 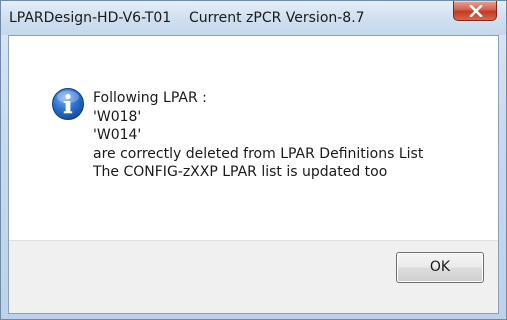 What do you see at coordinates (440, 267) in the screenshot?
I see `ok-button: OK` at bounding box center [440, 267].